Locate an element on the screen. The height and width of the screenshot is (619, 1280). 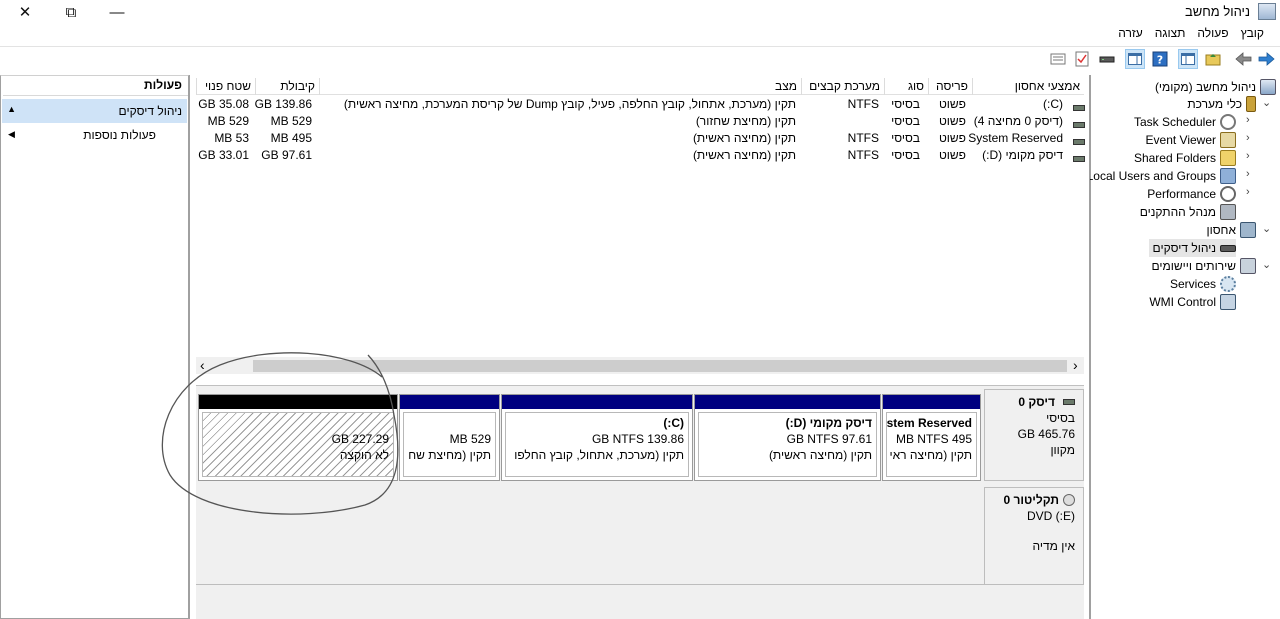
partition-recovery: MB 529 תקין (מחיצת שח is located at coordinates (449, 437).